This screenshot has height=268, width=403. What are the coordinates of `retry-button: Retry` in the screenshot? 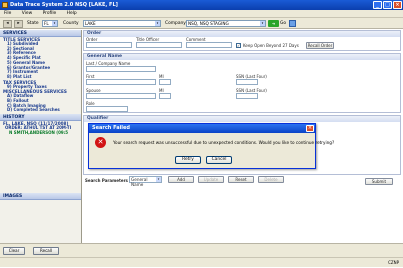 It's located at (188, 160).